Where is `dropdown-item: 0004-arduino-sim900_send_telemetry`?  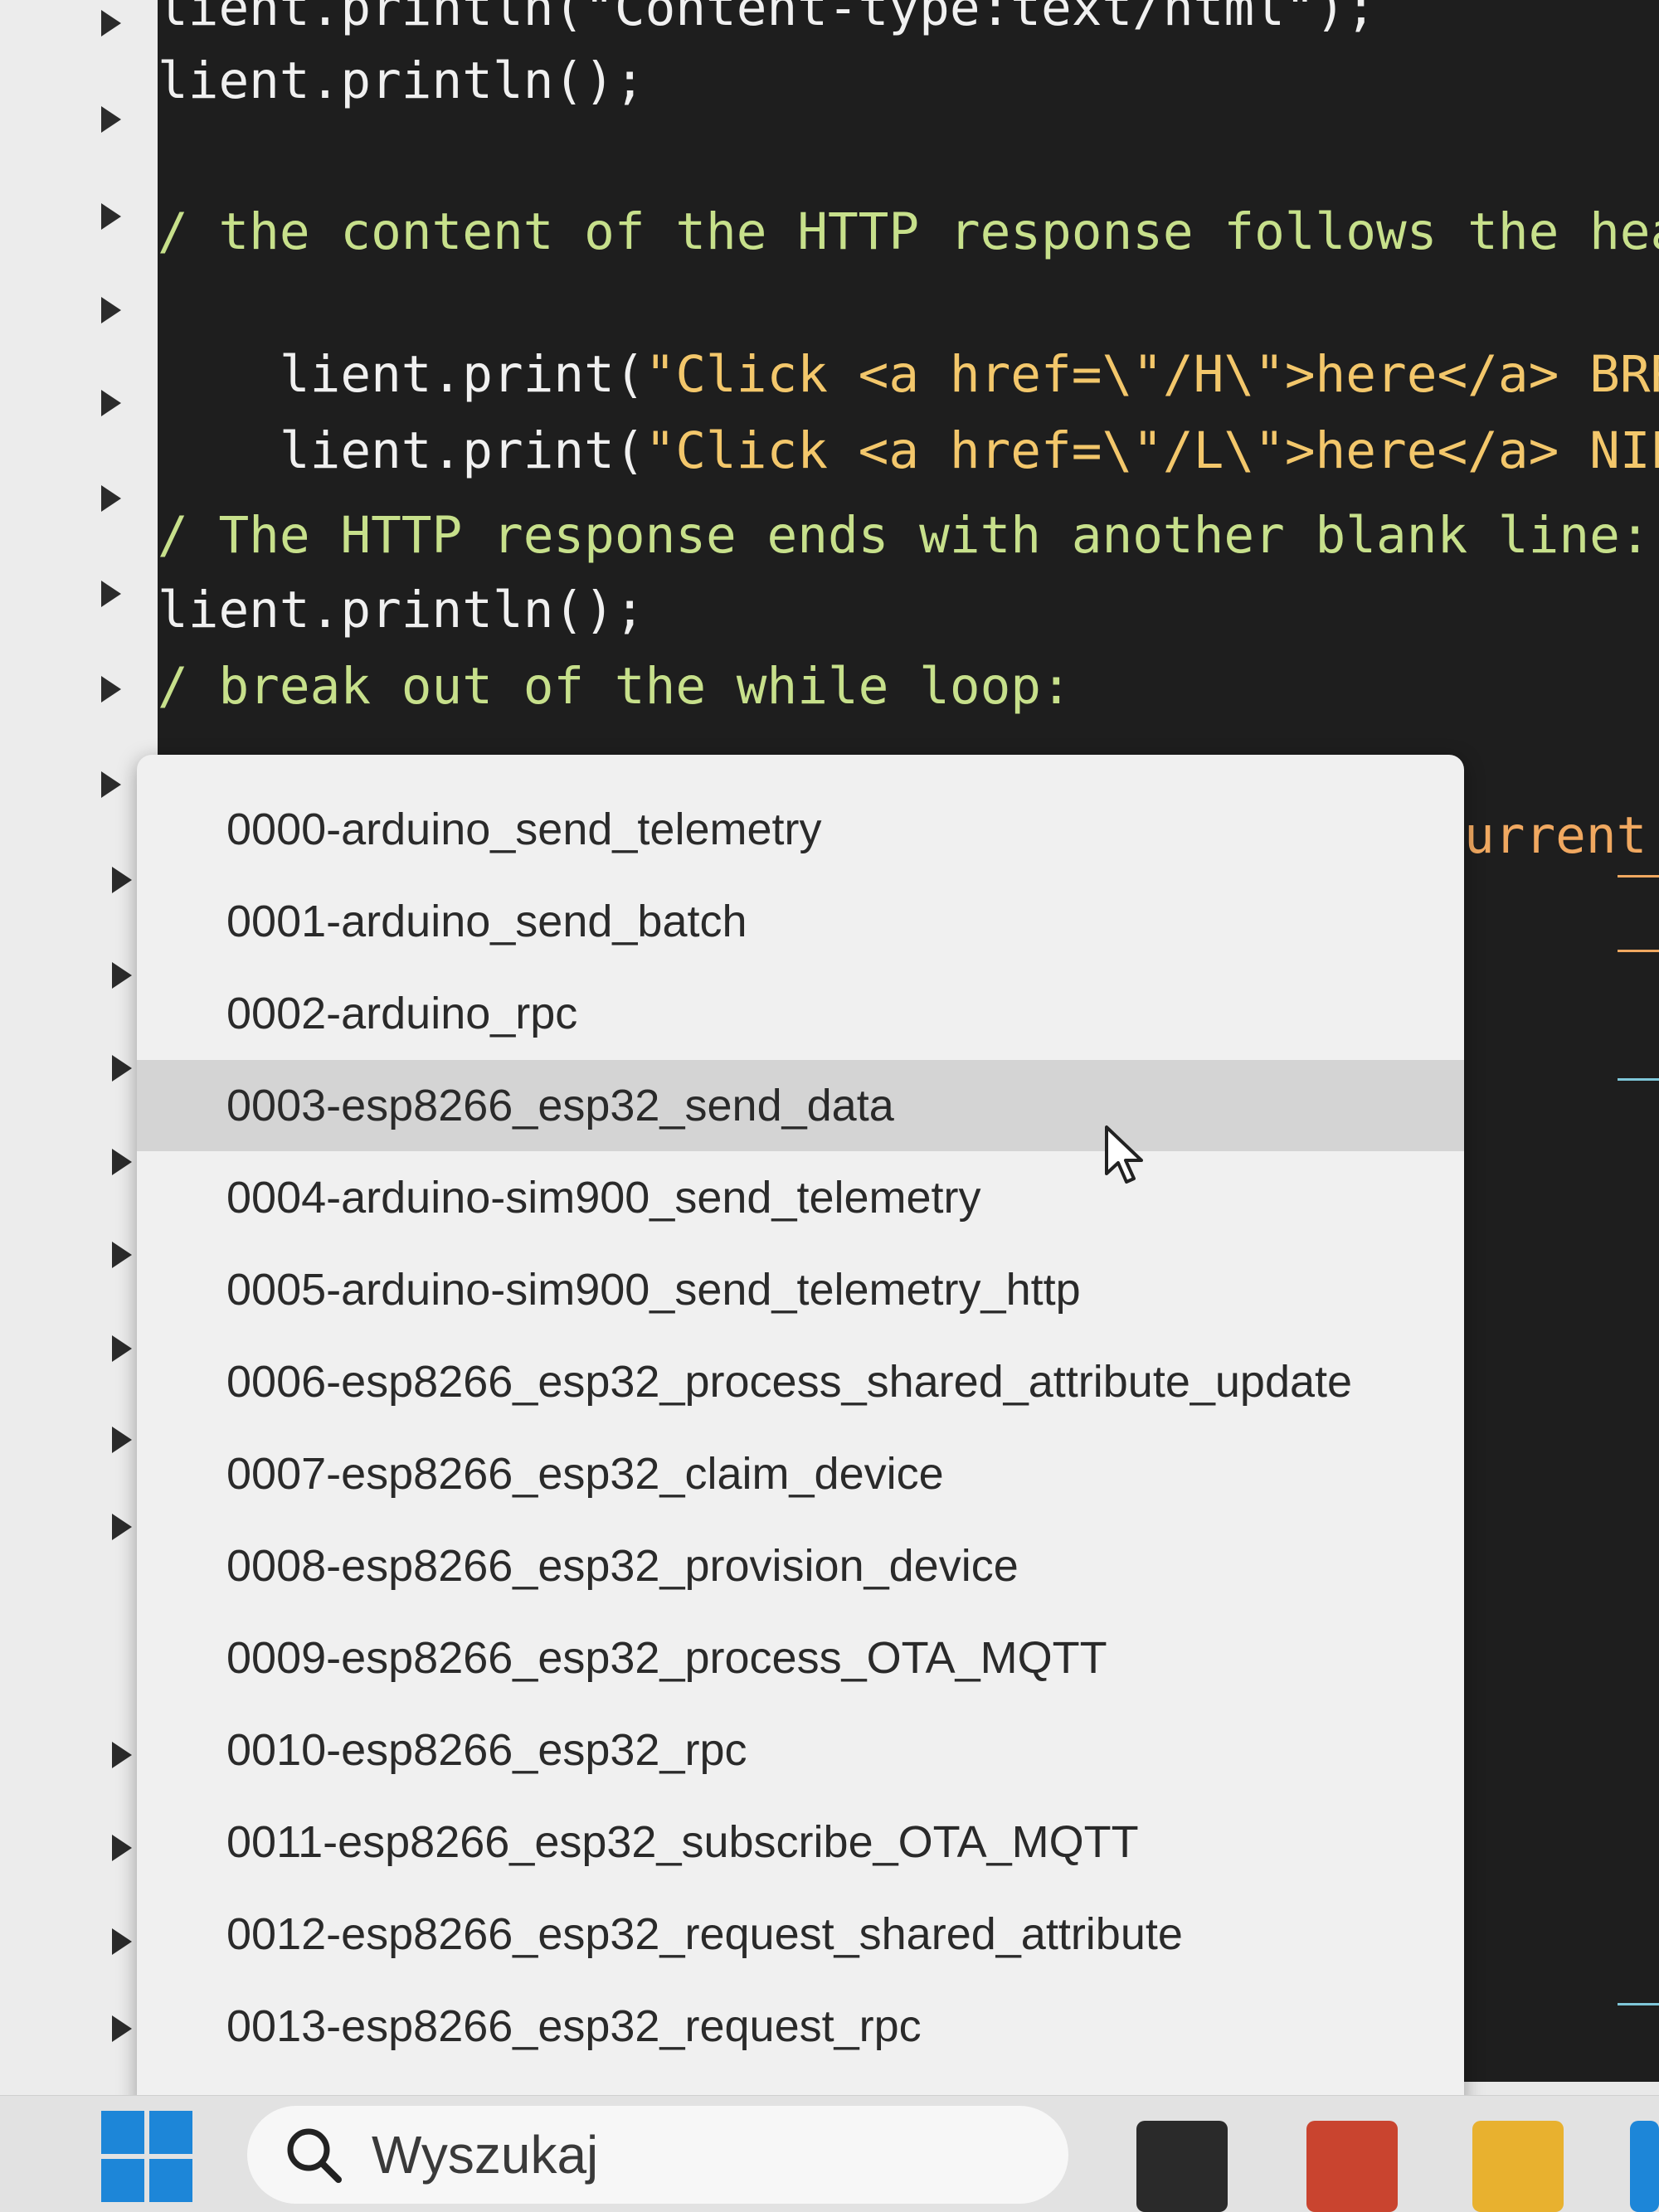
dropdown-item: 0004-arduino-sim900_send_telemetry is located at coordinates (800, 1197).